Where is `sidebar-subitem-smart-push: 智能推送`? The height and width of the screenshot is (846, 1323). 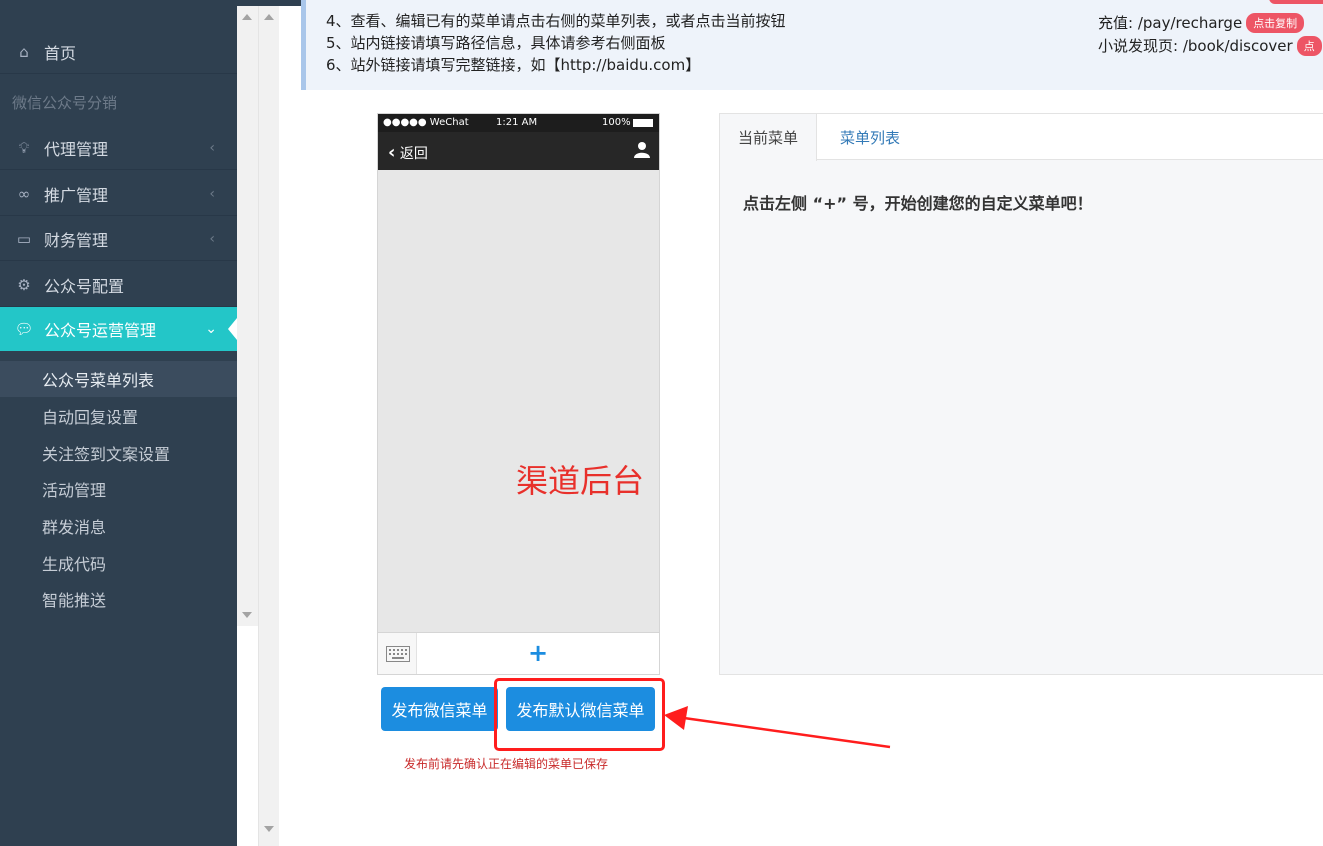
sidebar-subitem-smart-push: 智能推送 is located at coordinates (118, 599).